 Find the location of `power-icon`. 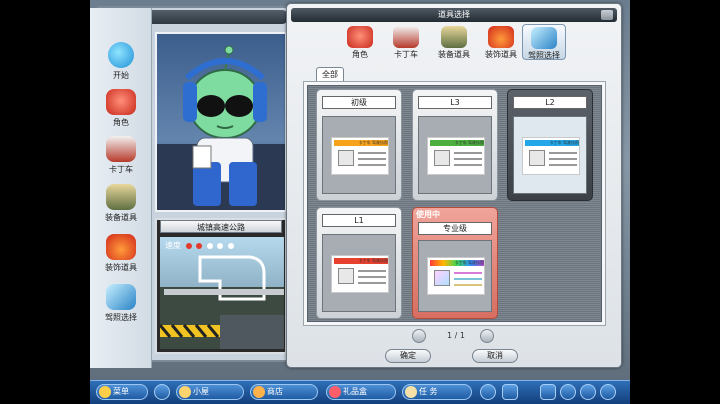

power-icon is located at coordinates (608, 392).